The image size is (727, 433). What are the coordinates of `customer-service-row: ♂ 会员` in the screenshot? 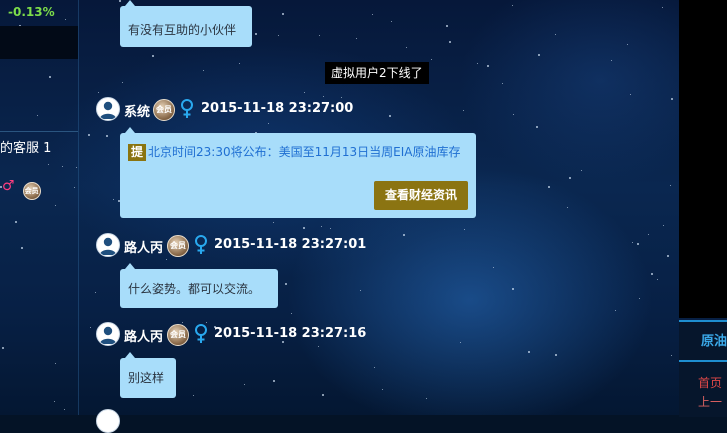 It's located at (20, 187).